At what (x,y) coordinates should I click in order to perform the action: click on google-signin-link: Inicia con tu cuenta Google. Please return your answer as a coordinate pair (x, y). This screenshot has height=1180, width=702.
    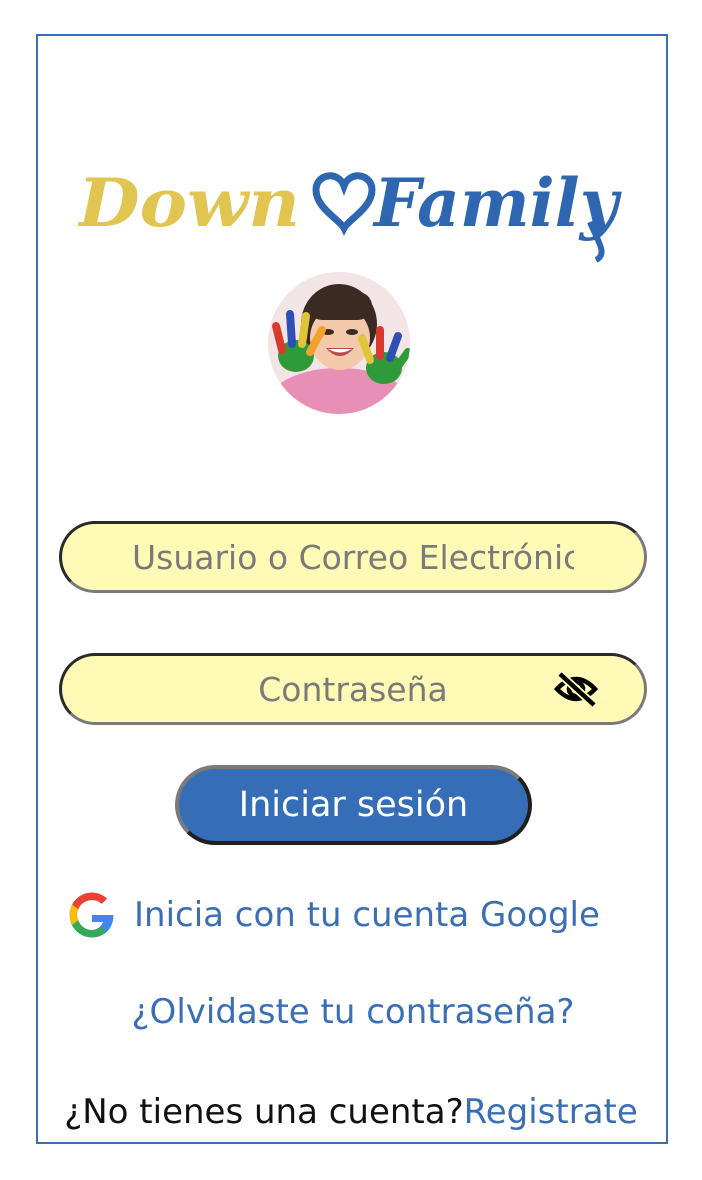
    Looking at the image, I should click on (333, 915).